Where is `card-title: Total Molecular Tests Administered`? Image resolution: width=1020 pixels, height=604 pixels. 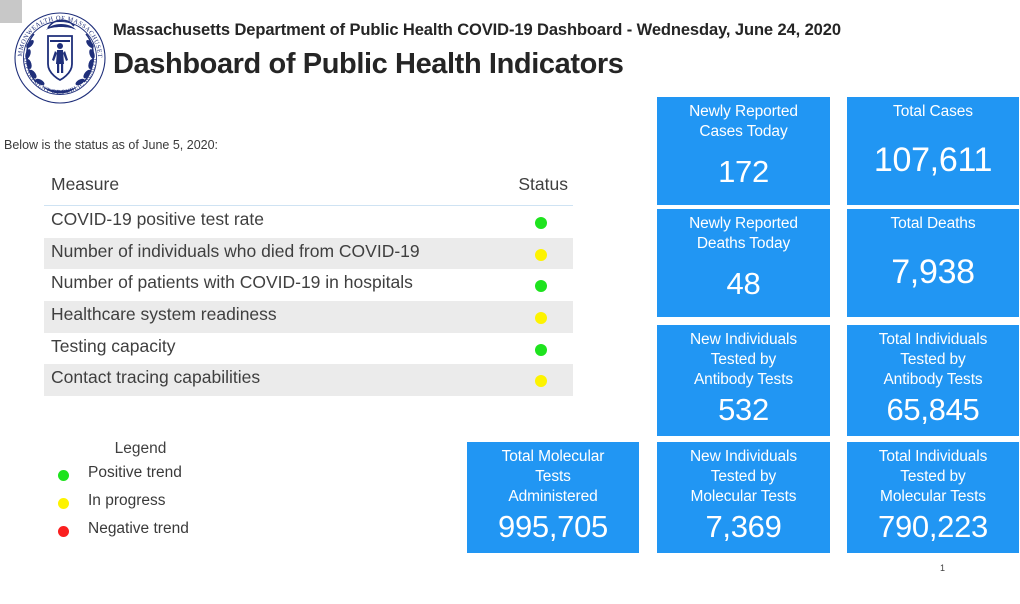
card-title: Total Molecular Tests Administered is located at coordinates (553, 476).